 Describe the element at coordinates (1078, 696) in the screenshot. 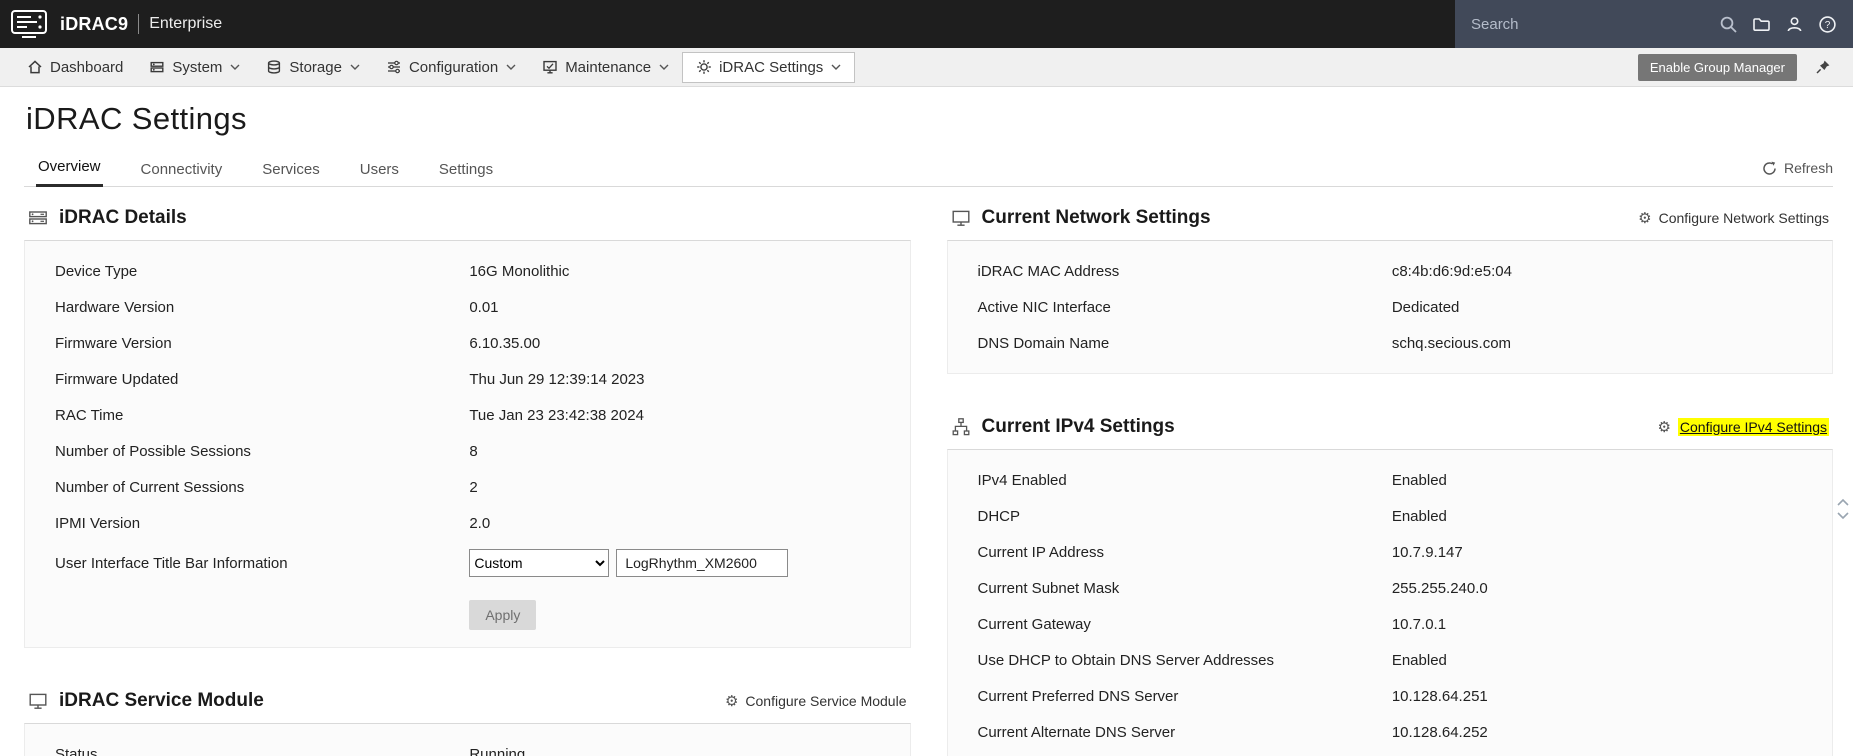

I see `row-label: Current Preferred DNS Server` at that location.